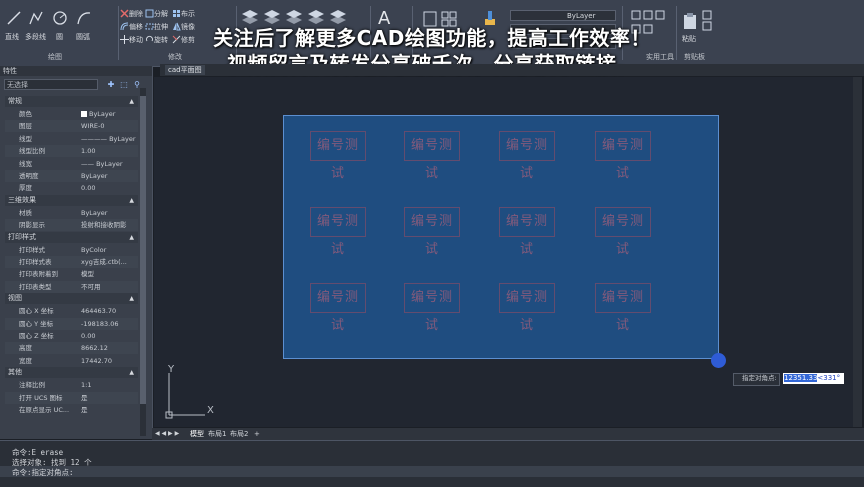 This screenshot has height=487, width=864. I want to click on property-value-text: -198183.06, so click(100, 323).